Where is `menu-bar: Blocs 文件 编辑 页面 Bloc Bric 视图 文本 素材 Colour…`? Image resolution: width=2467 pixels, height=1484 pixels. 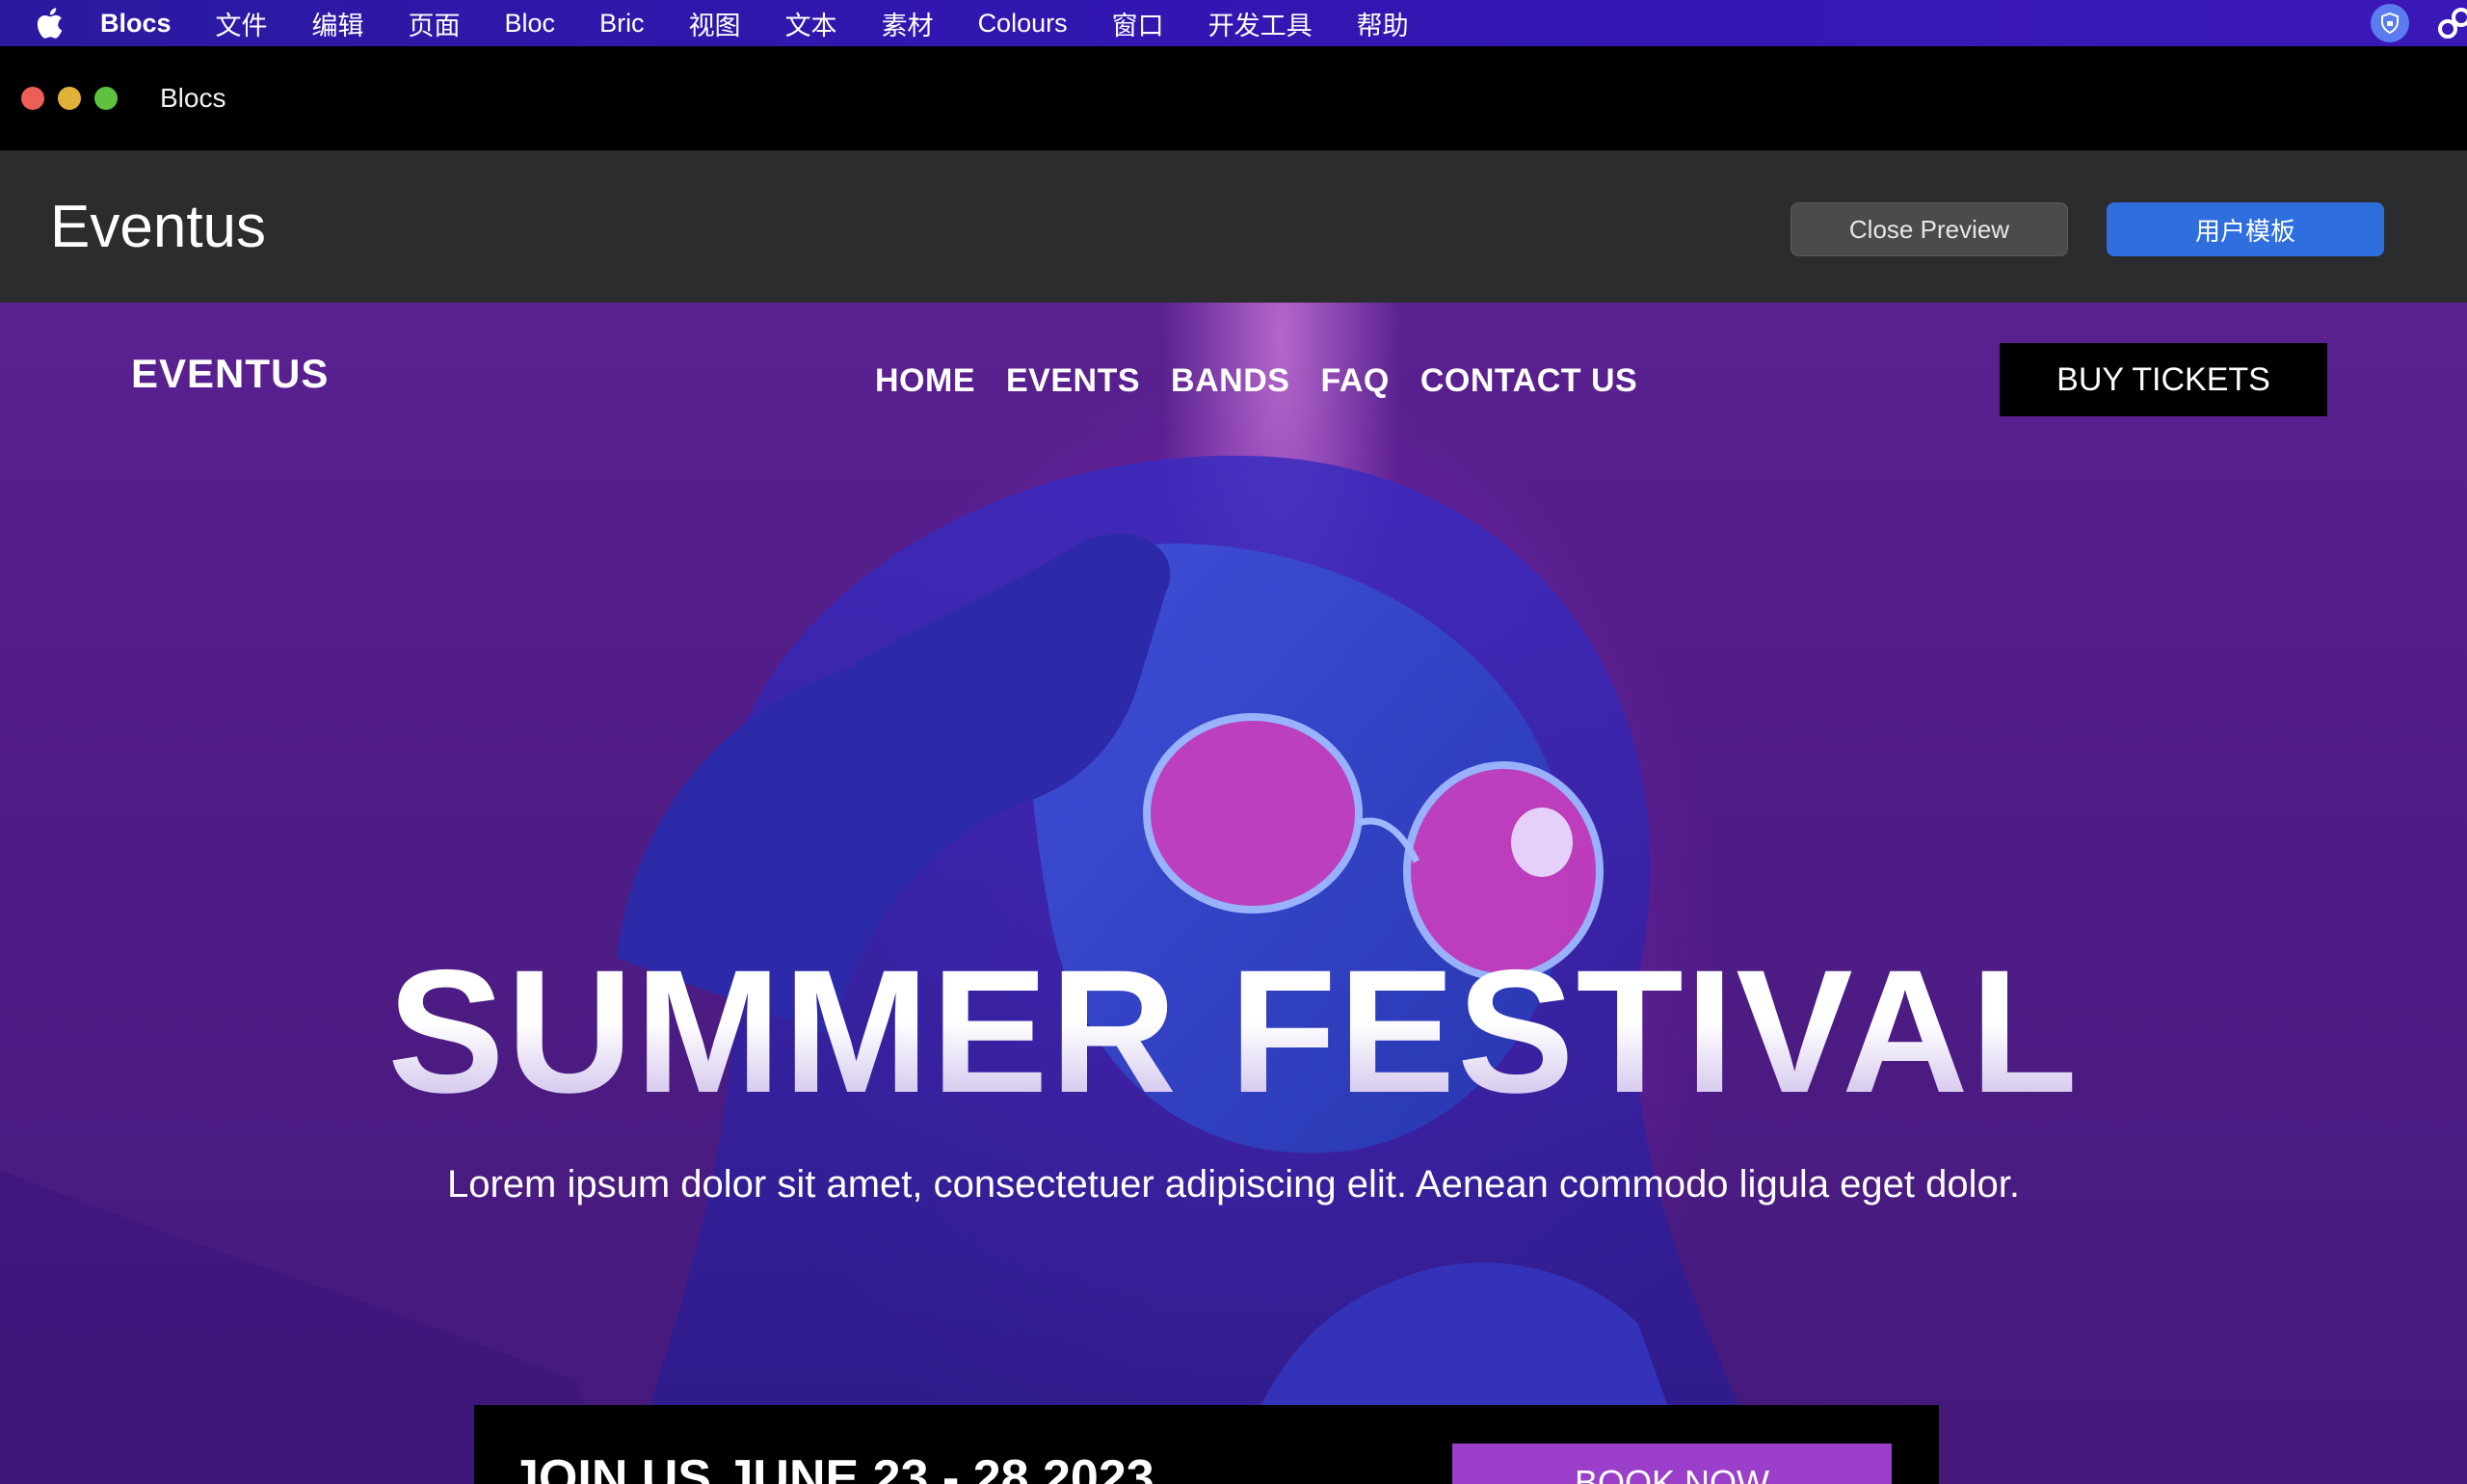 menu-bar: Blocs 文件 编辑 页面 Bloc Bric 视图 文本 素材 Colour… is located at coordinates (1233, 23).